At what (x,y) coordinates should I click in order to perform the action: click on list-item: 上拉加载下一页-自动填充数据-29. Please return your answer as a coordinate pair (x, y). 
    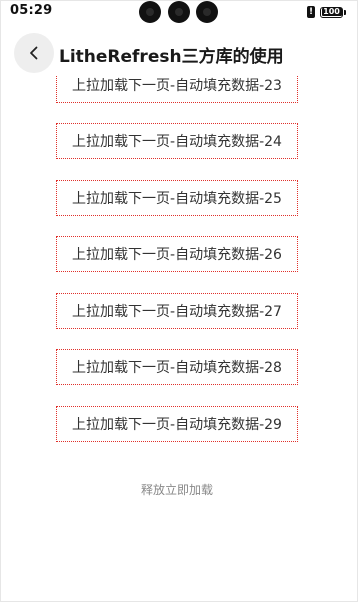
    Looking at the image, I should click on (177, 424).